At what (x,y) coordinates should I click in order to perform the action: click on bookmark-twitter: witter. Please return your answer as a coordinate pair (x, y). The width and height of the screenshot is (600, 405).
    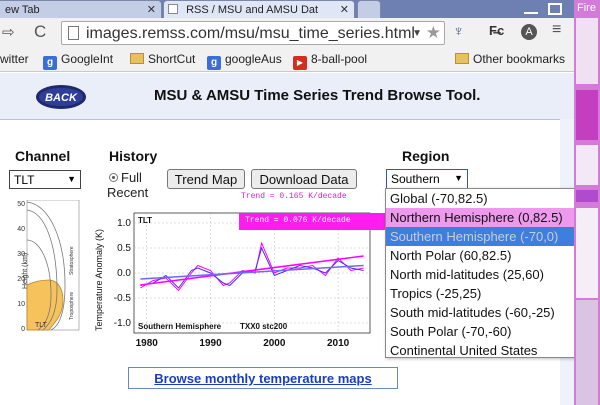
    Looking at the image, I should click on (14, 59).